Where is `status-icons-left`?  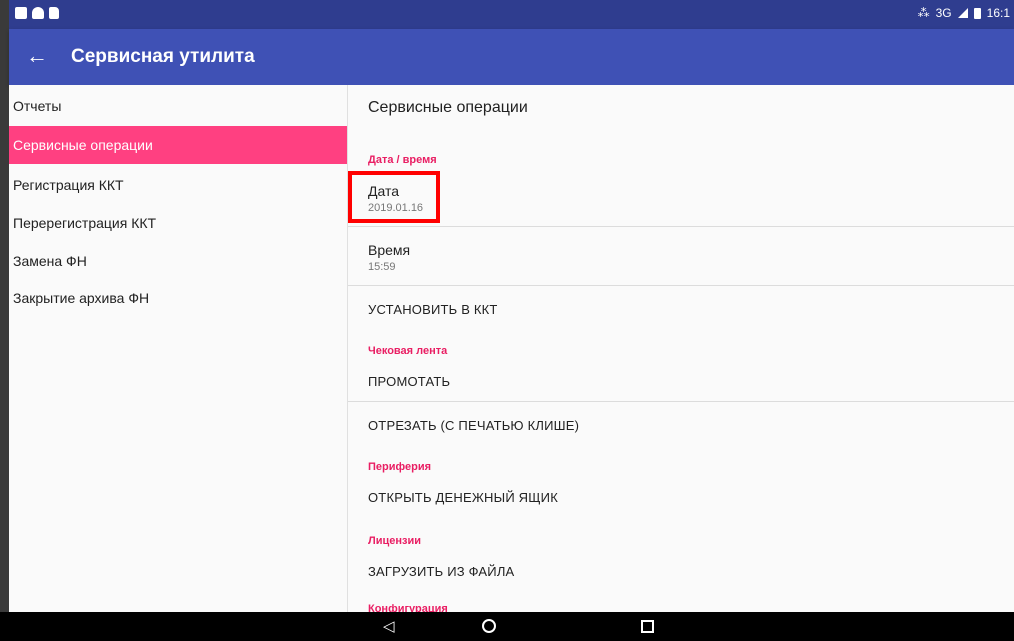
status-icons-left is located at coordinates (37, 13).